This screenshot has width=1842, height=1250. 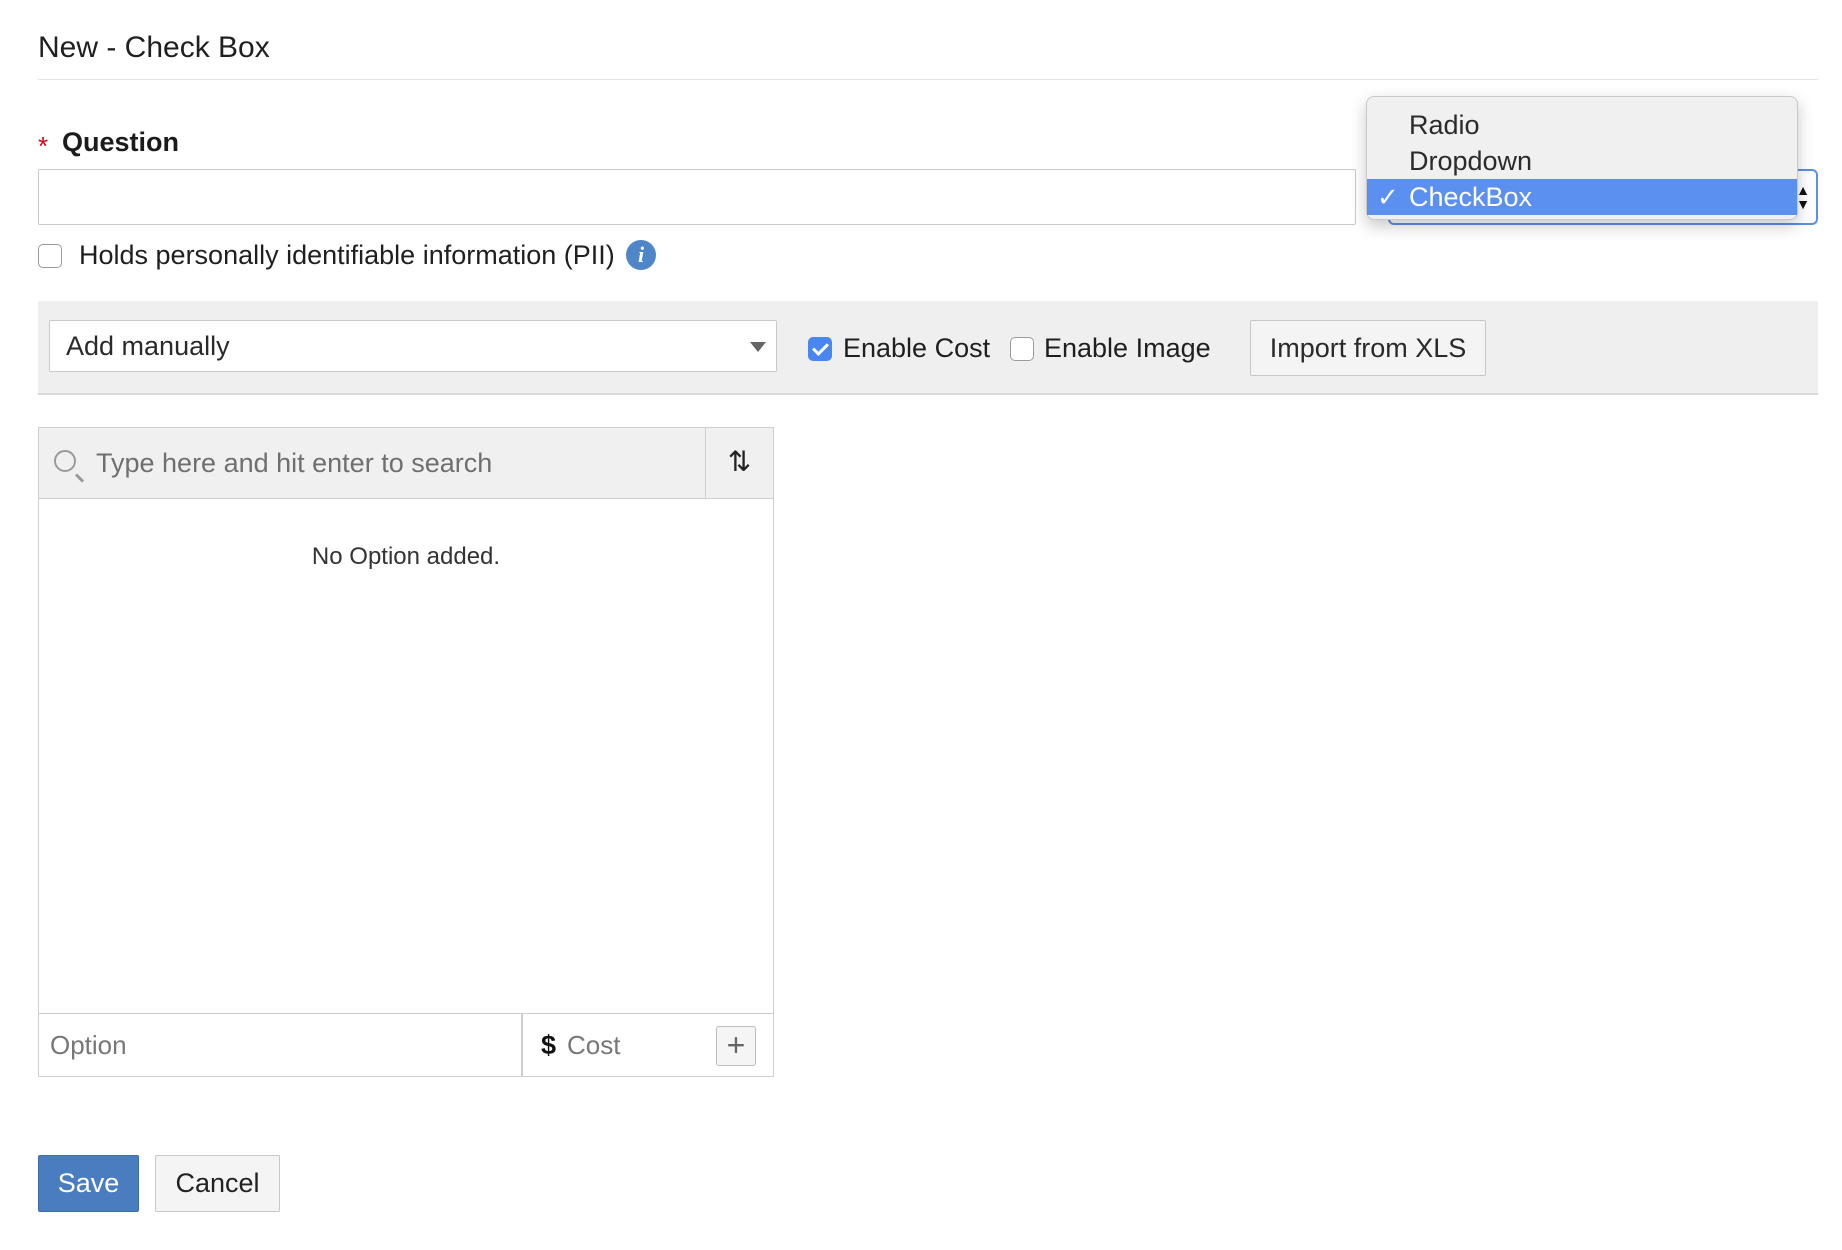 I want to click on pii-checkbox, so click(x=50, y=256).